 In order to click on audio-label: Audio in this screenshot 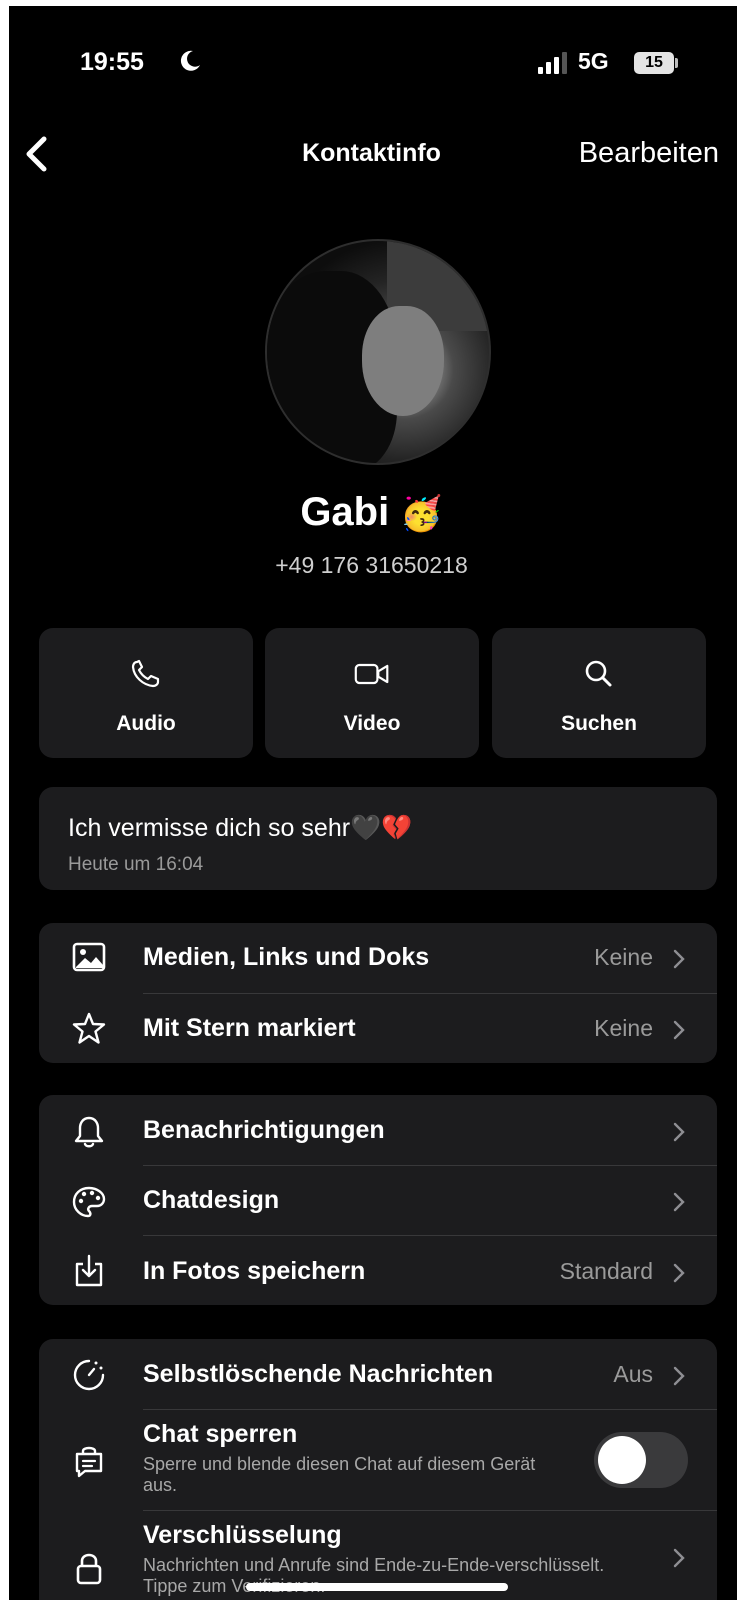, I will do `click(146, 723)`.